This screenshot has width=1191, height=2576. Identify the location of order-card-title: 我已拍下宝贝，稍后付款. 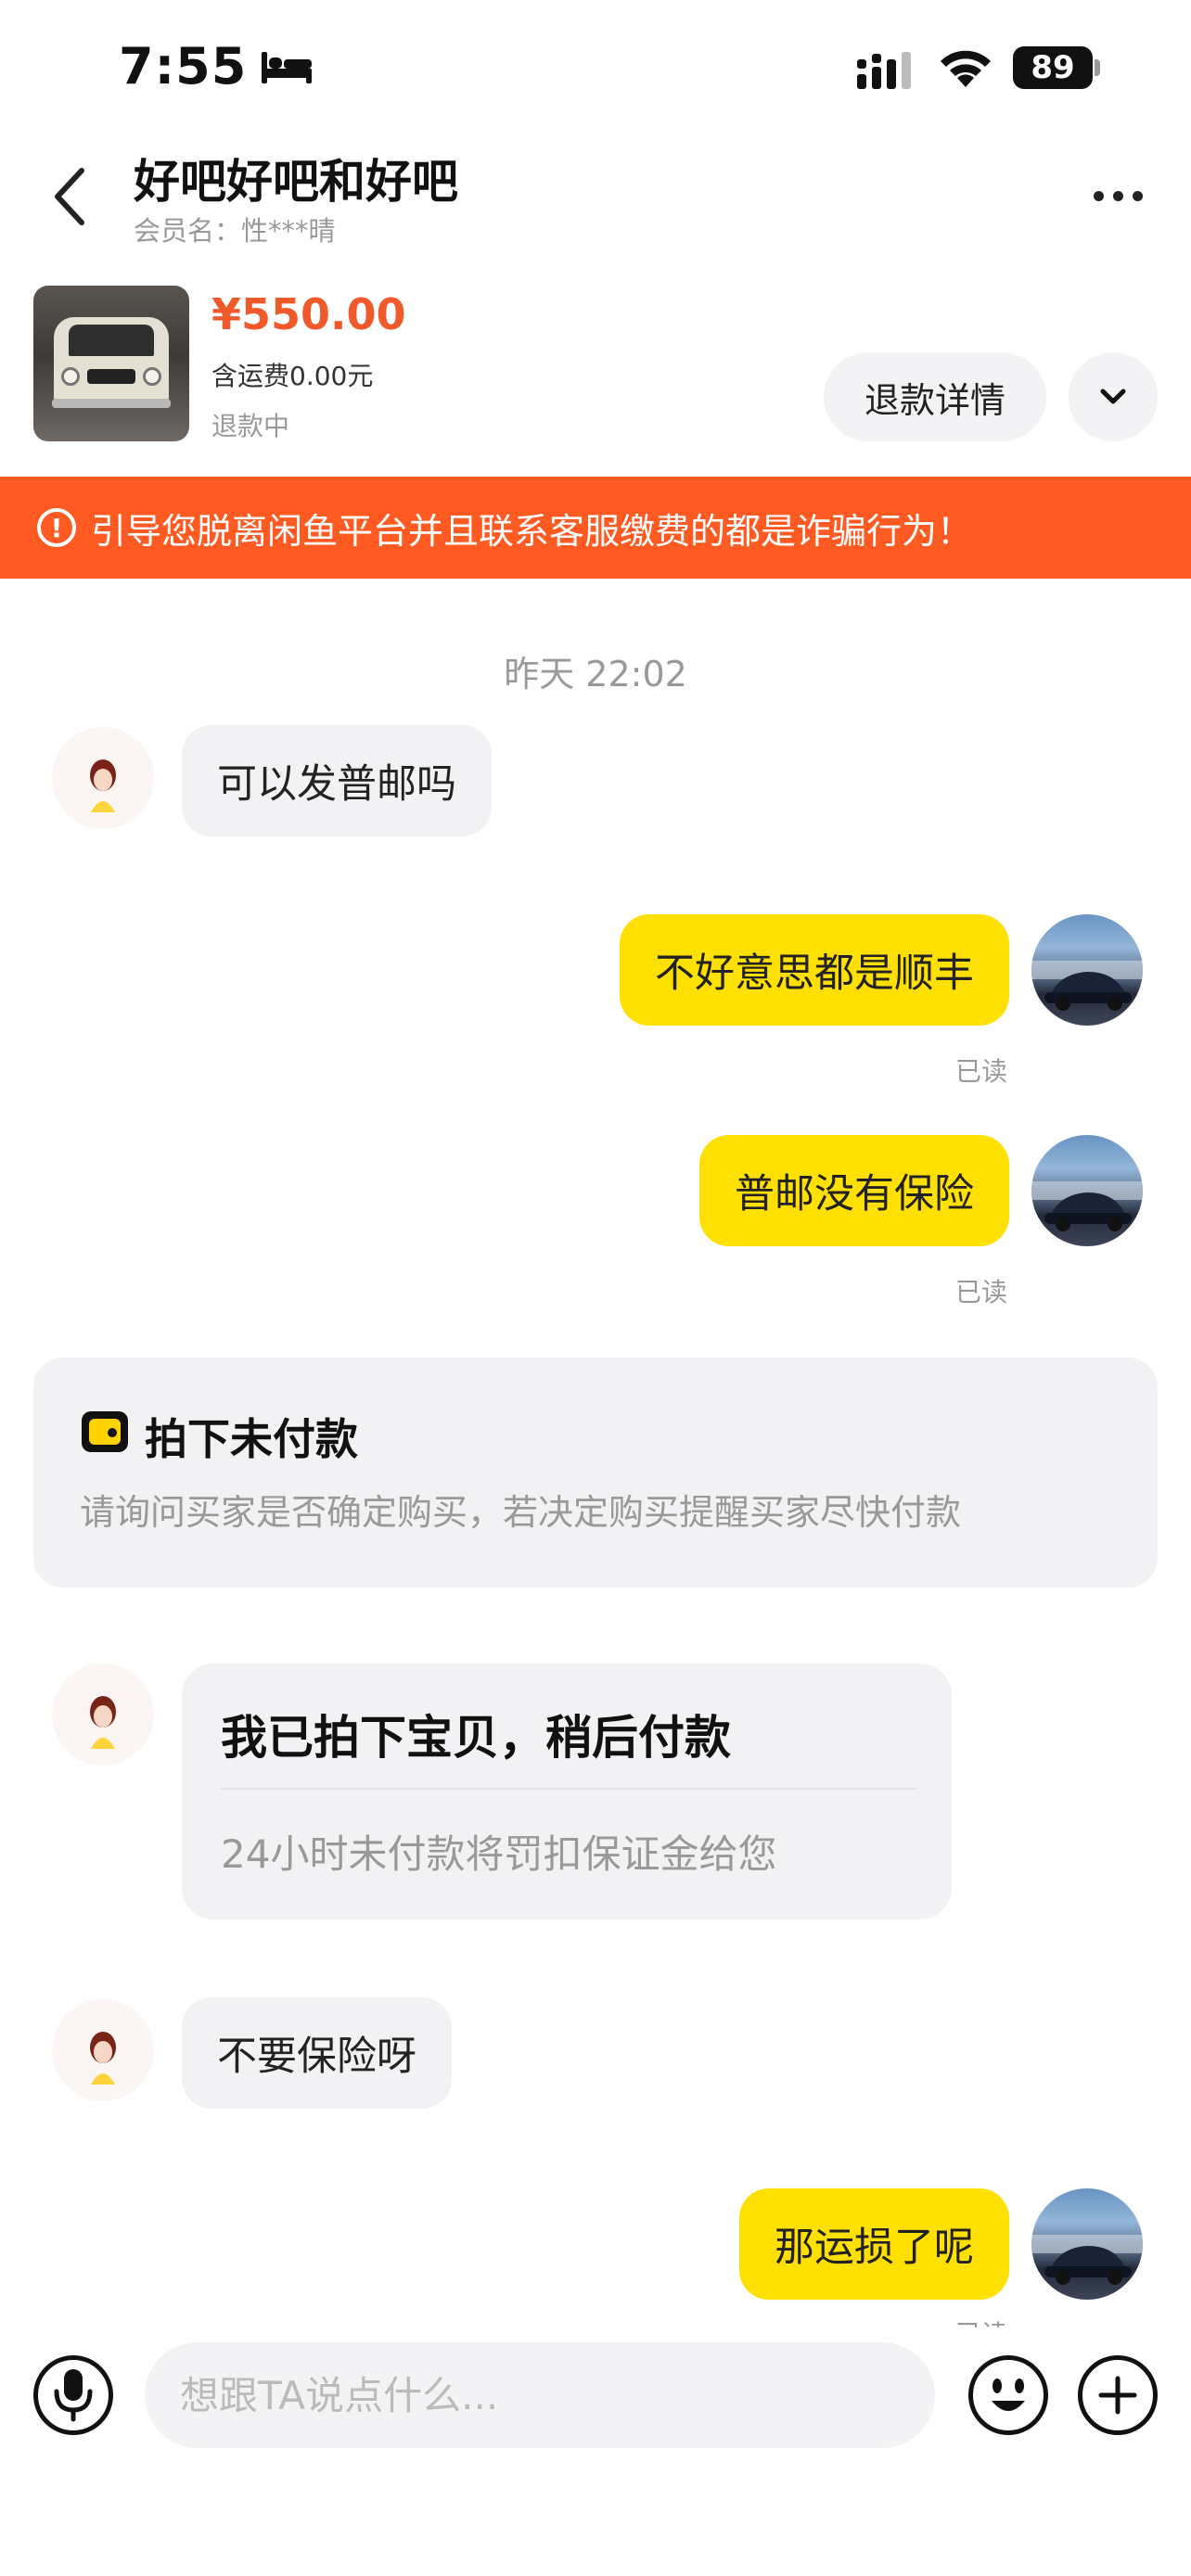
(476, 1738).